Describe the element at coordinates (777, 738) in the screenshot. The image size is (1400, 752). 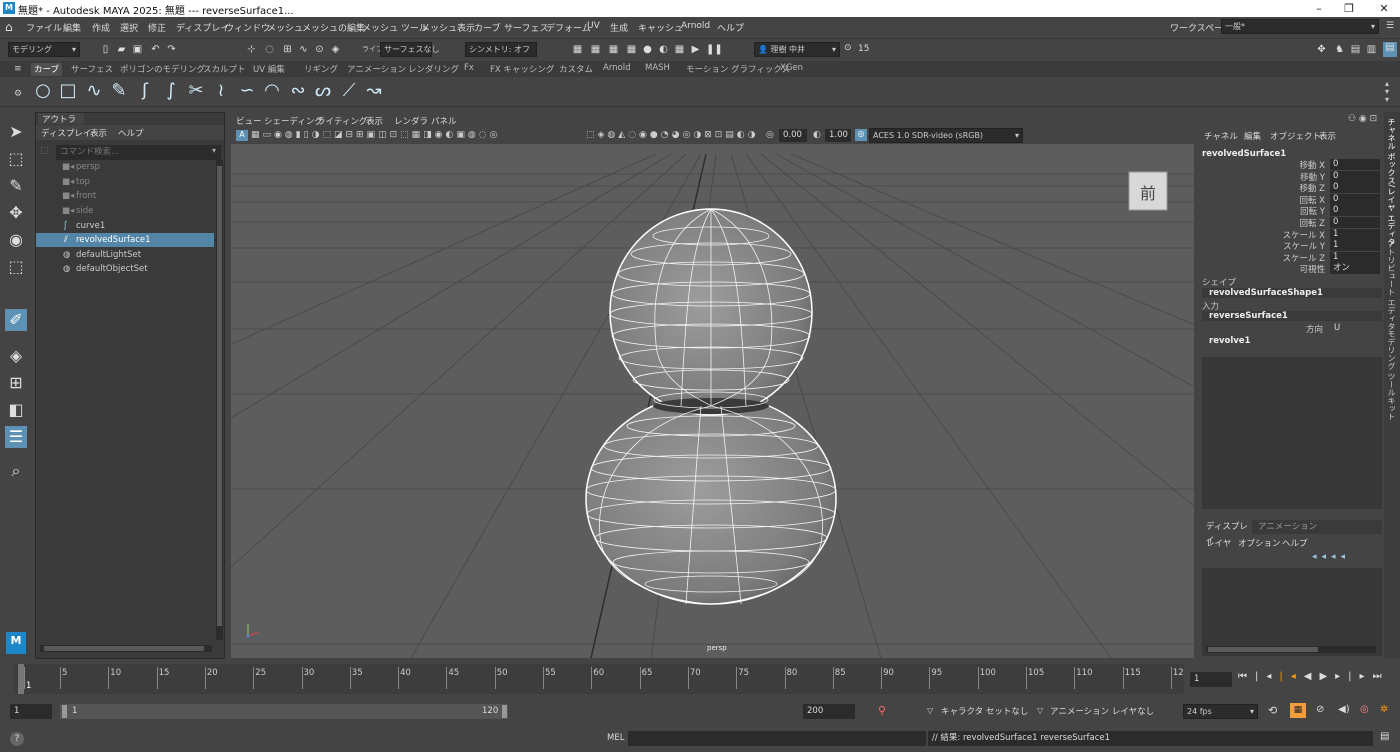
I see `command-input` at that location.